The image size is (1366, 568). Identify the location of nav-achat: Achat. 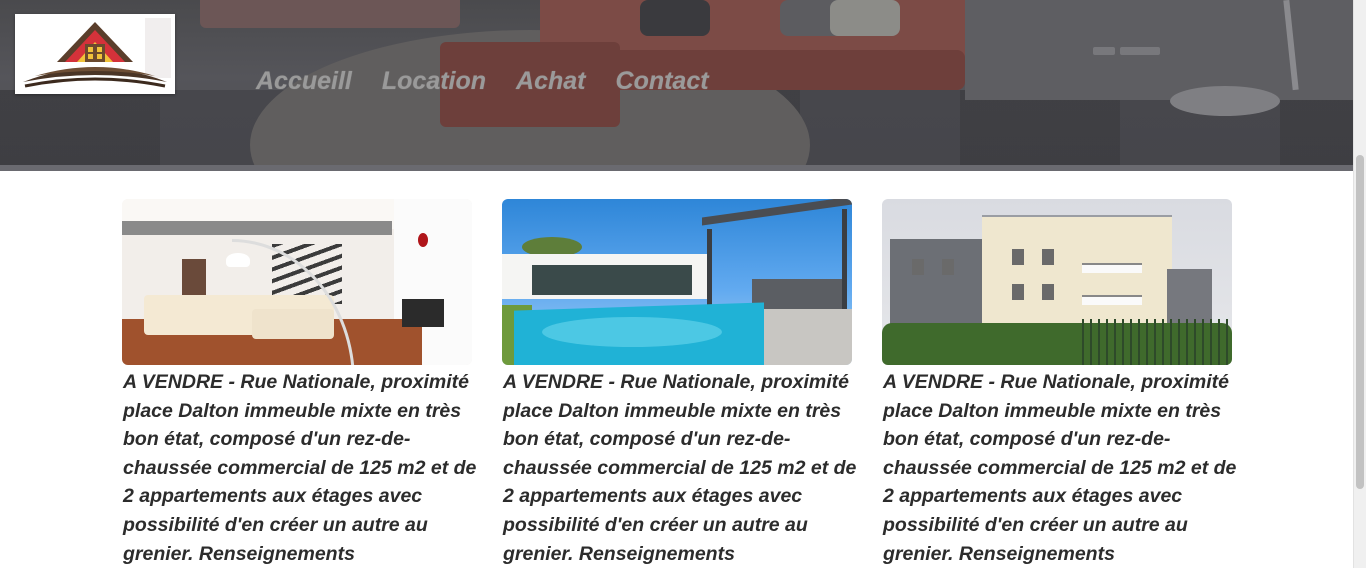
(550, 81).